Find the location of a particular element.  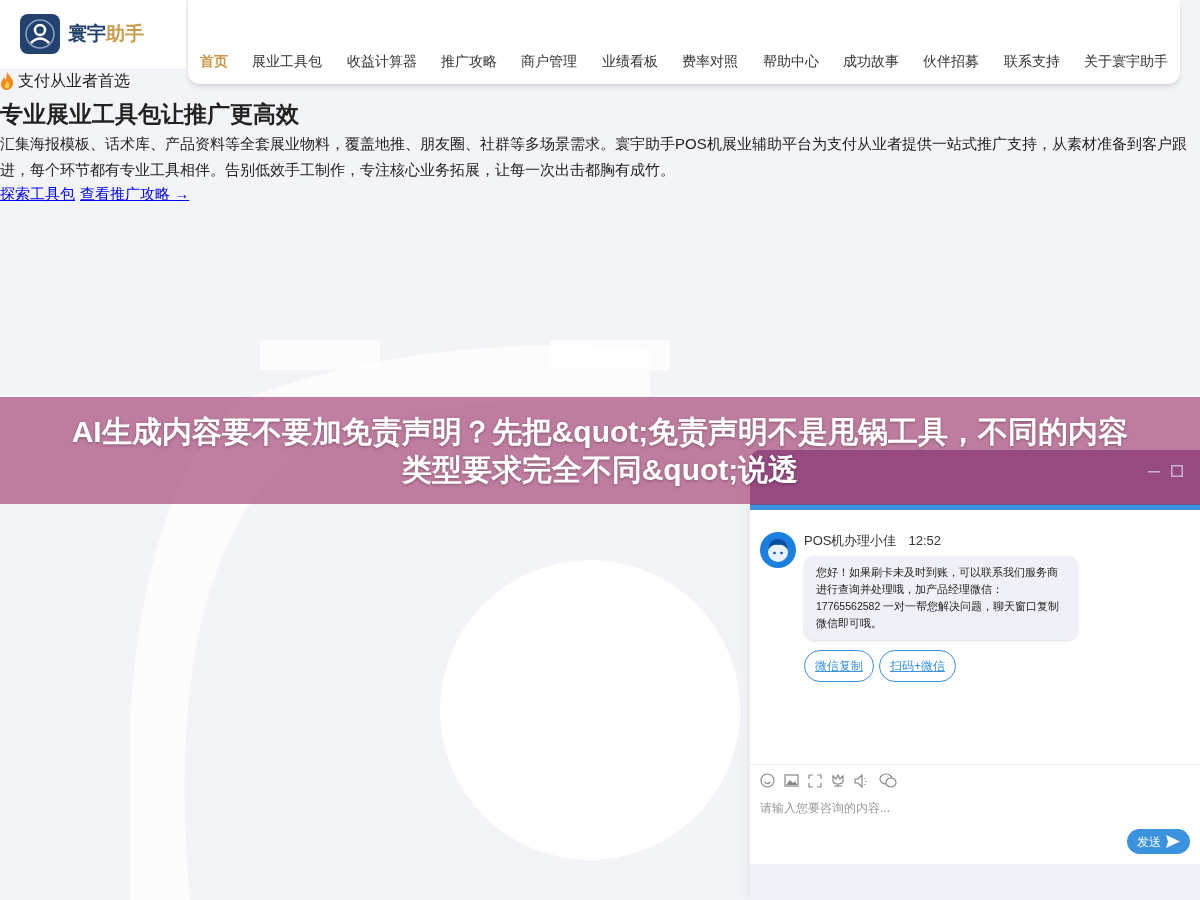

hero-link: 查看推广攻略 → is located at coordinates (135, 194).